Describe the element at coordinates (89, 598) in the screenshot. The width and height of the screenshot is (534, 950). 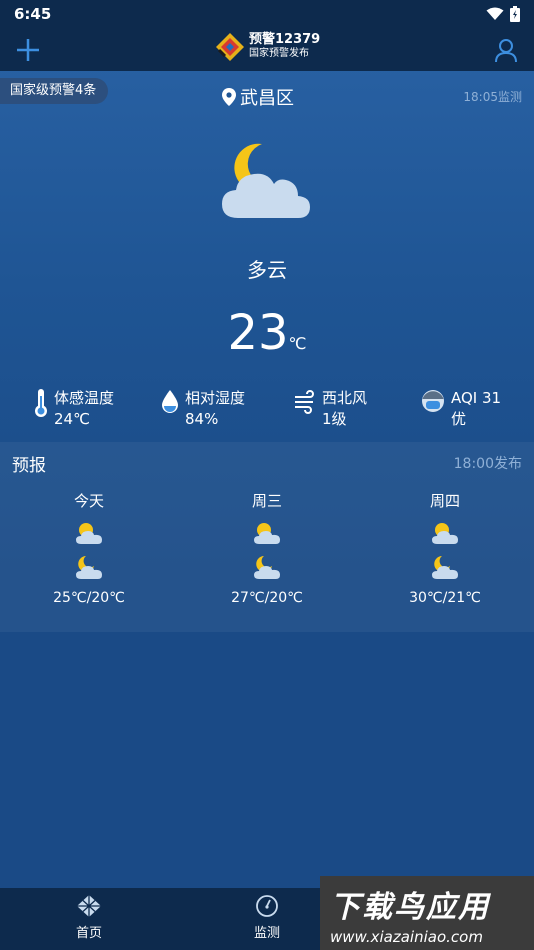
I see `day-temp-range: 25℃/20℃` at that location.